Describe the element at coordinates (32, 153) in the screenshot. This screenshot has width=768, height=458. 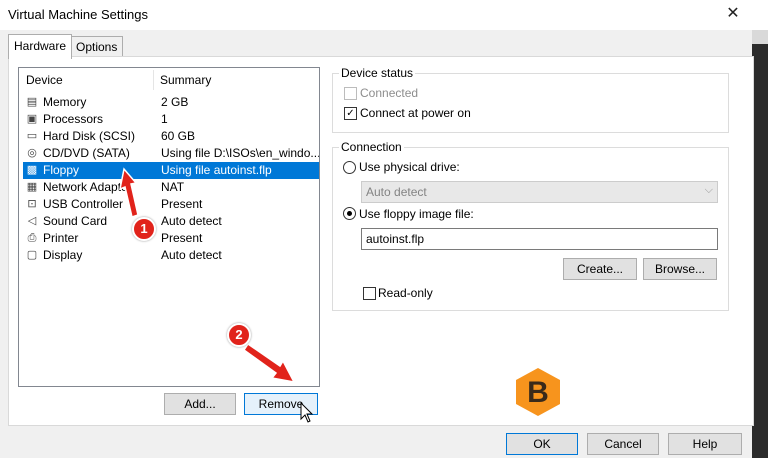
I see `cd-dvd-icon: ◎` at that location.